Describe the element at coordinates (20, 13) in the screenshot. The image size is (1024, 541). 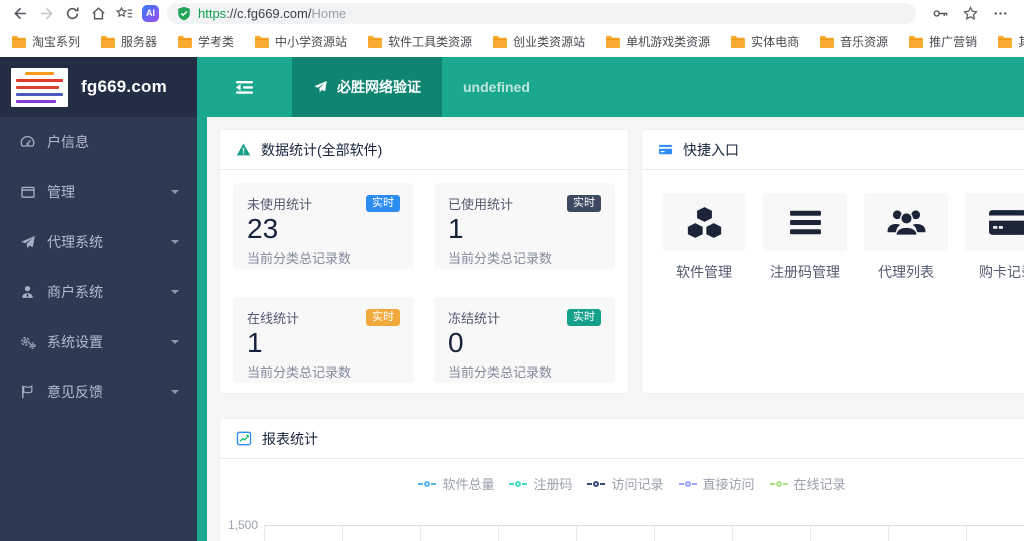
I see `back-icon` at that location.